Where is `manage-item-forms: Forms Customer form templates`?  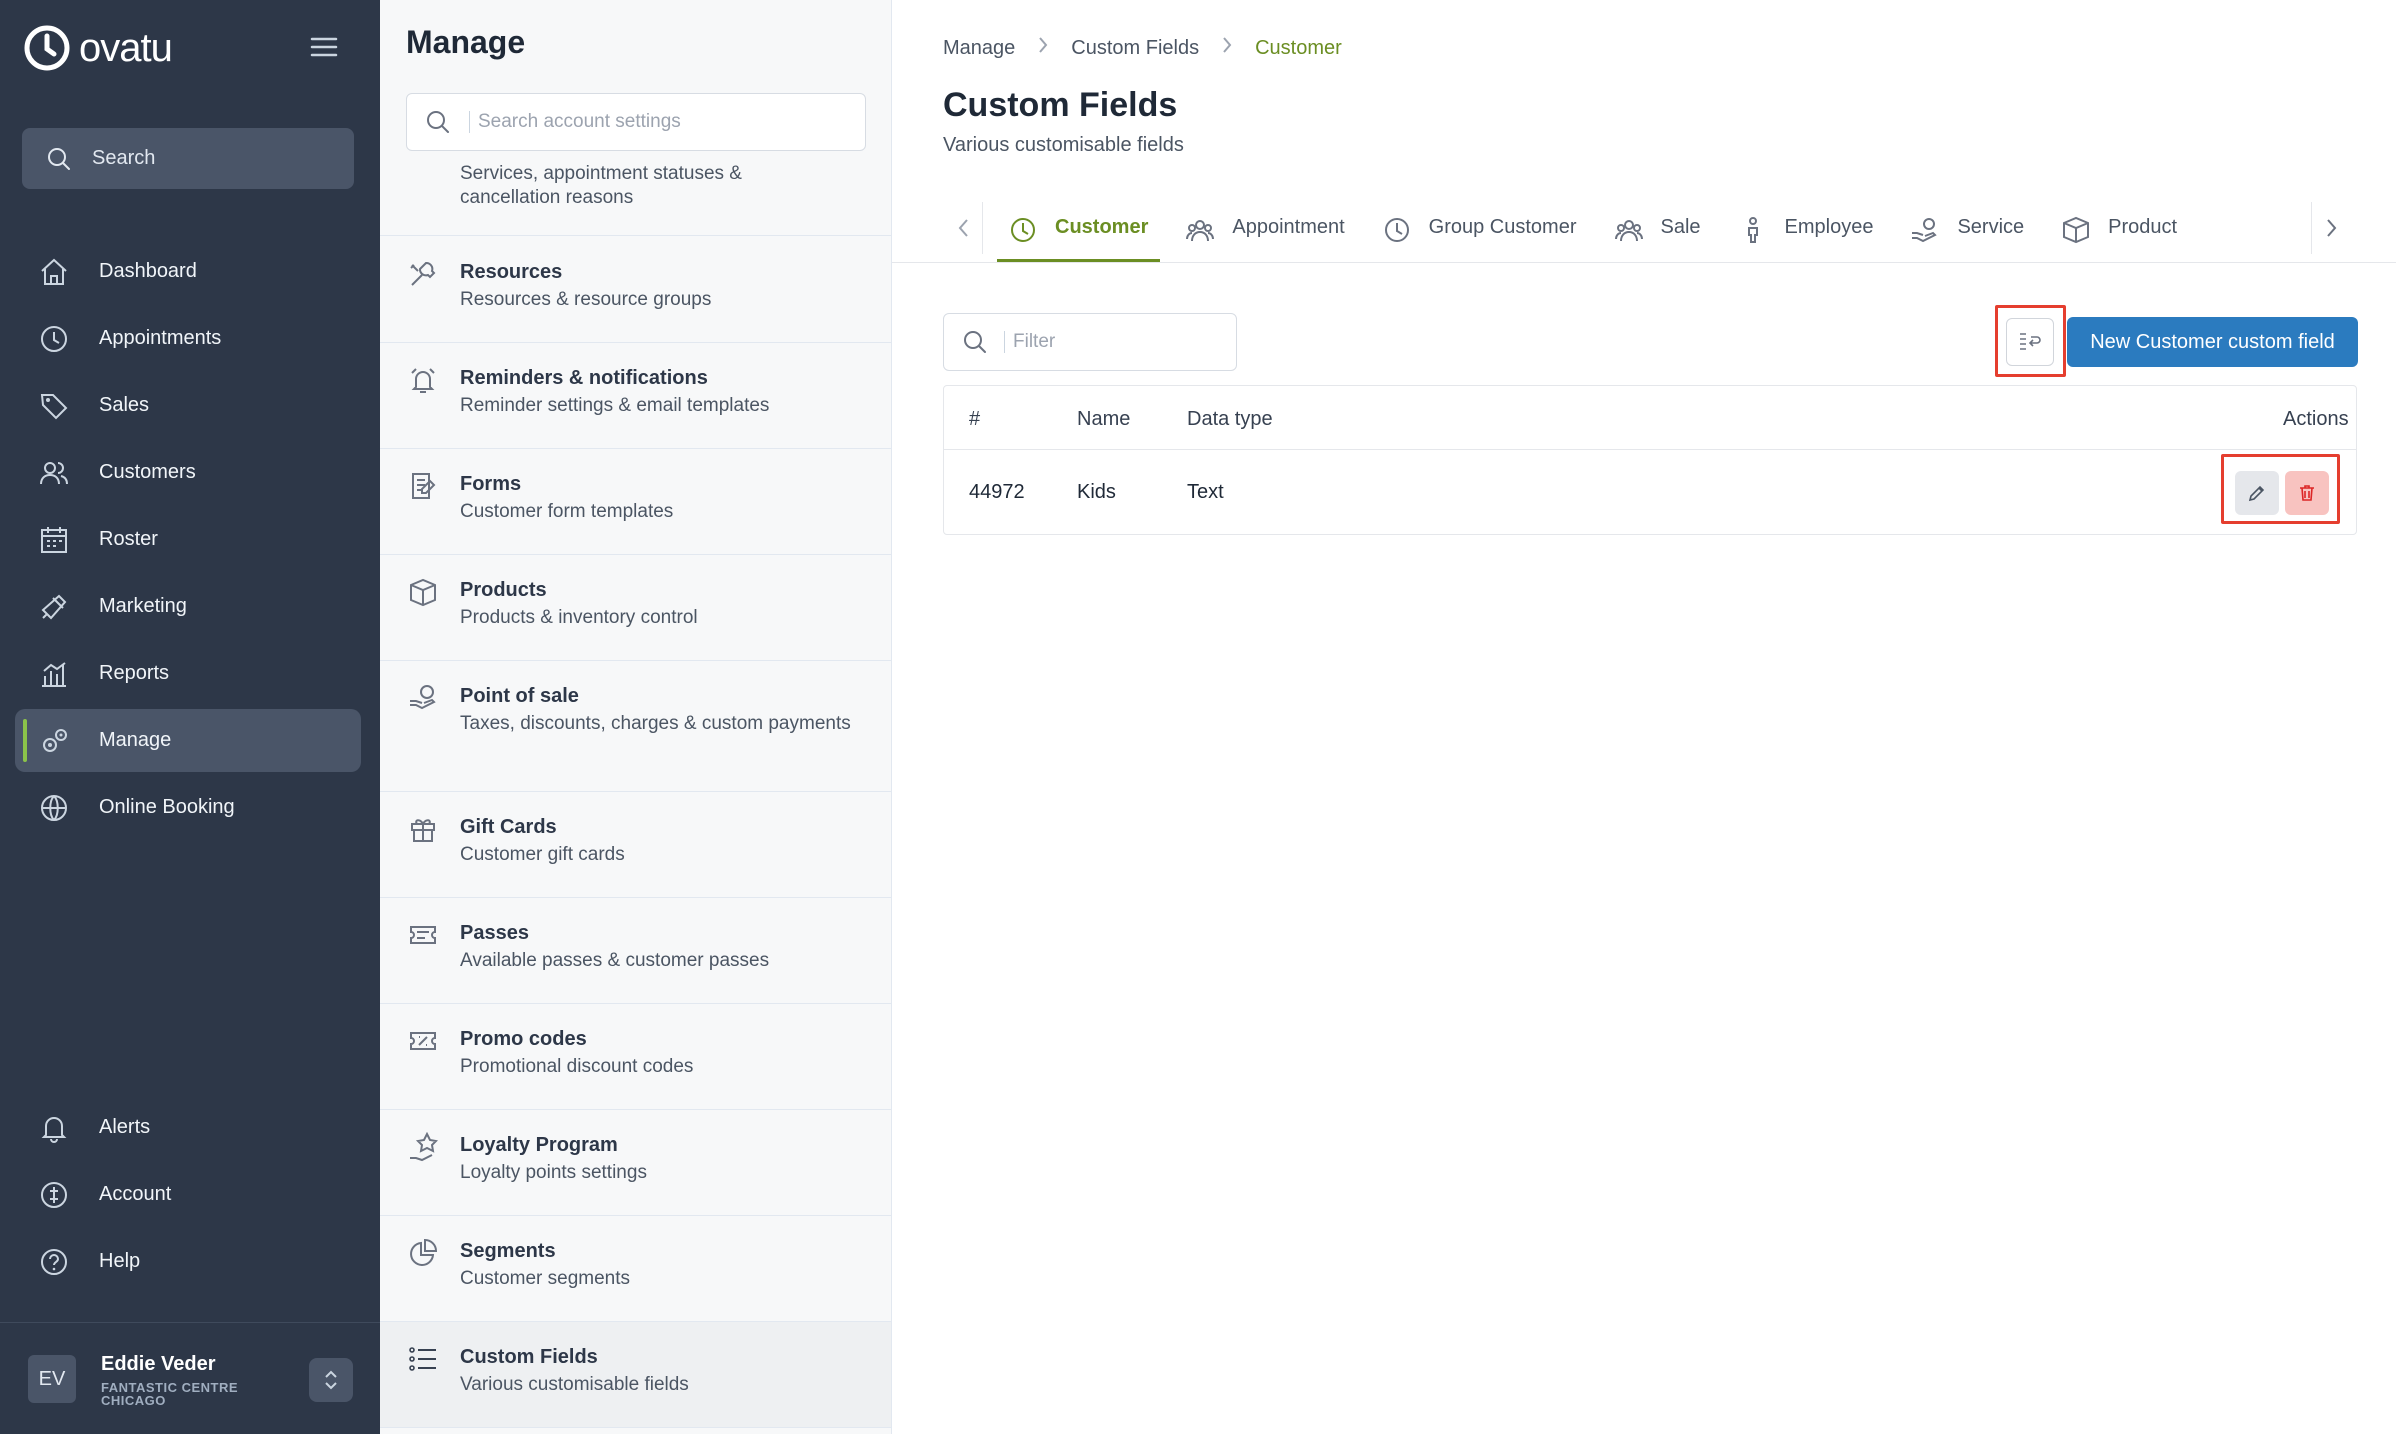
manage-item-forms: Forms Customer form templates is located at coordinates (635, 502).